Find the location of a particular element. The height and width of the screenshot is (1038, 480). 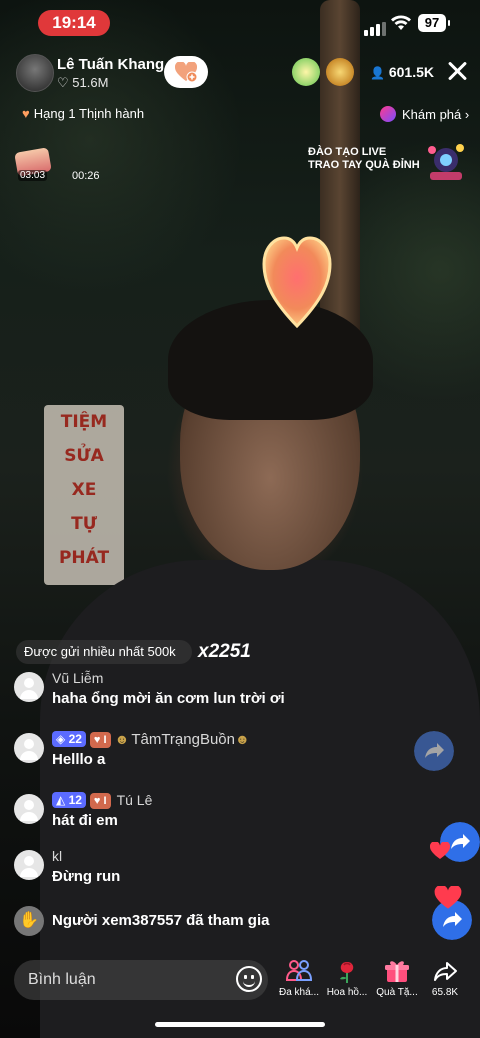

comment-item: kl Đừng run is located at coordinates (194, 870).